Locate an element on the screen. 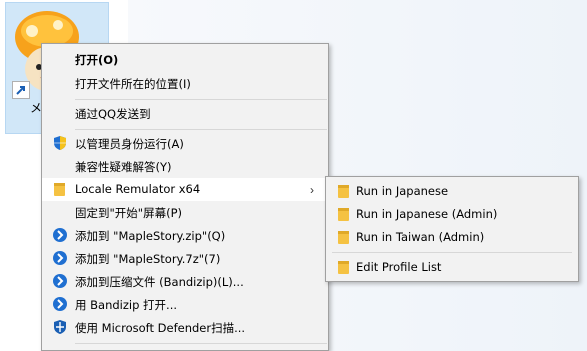  menu-item-label: Run in Japanese (Admin) is located at coordinates (427, 214).